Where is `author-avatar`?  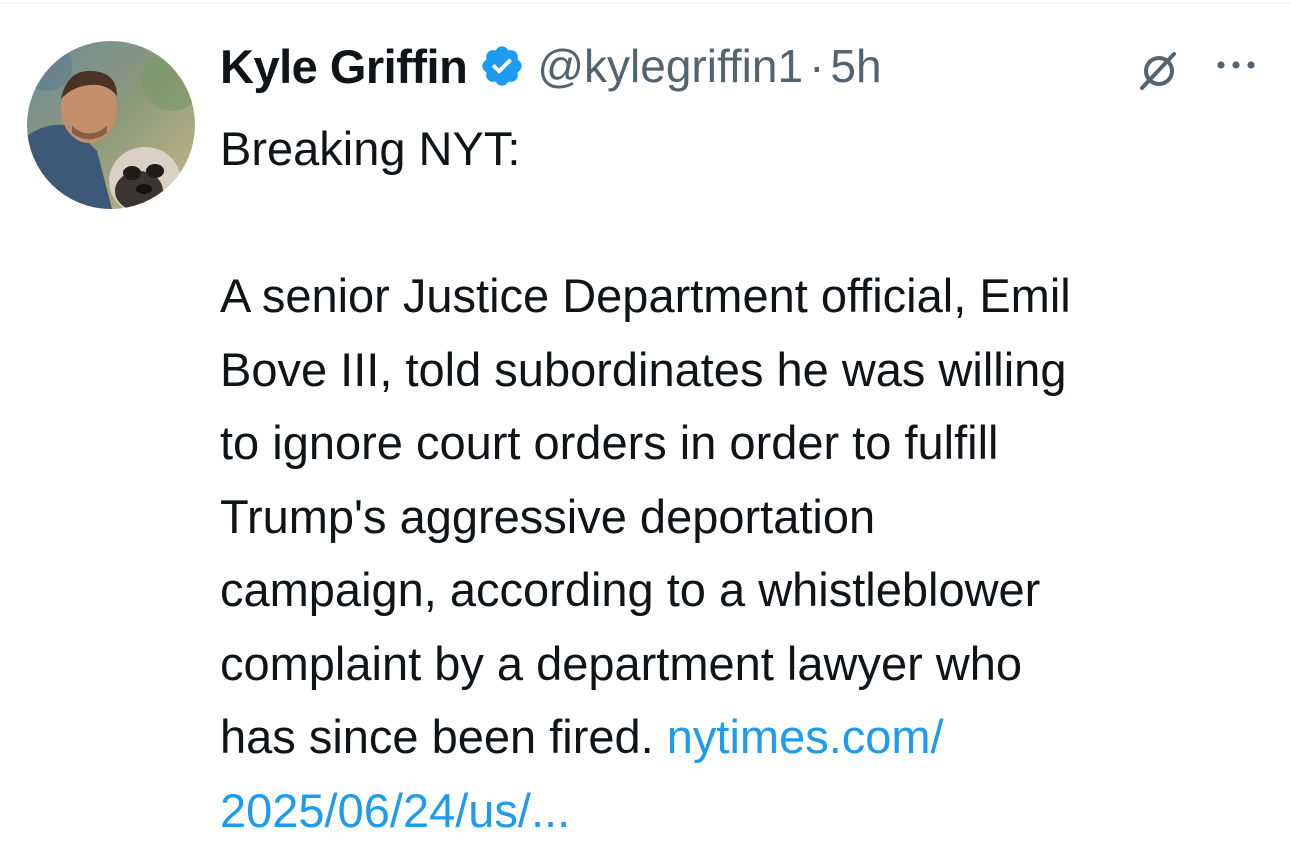 author-avatar is located at coordinates (111, 125).